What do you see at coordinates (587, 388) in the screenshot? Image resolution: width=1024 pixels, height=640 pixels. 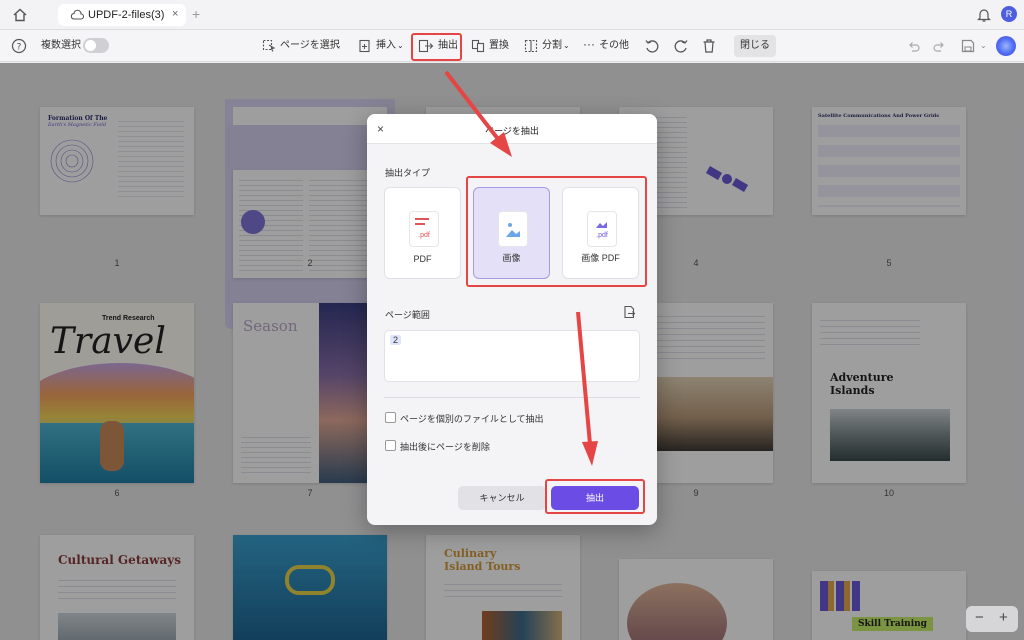 I see `arrow-to-extract-button` at bounding box center [587, 388].